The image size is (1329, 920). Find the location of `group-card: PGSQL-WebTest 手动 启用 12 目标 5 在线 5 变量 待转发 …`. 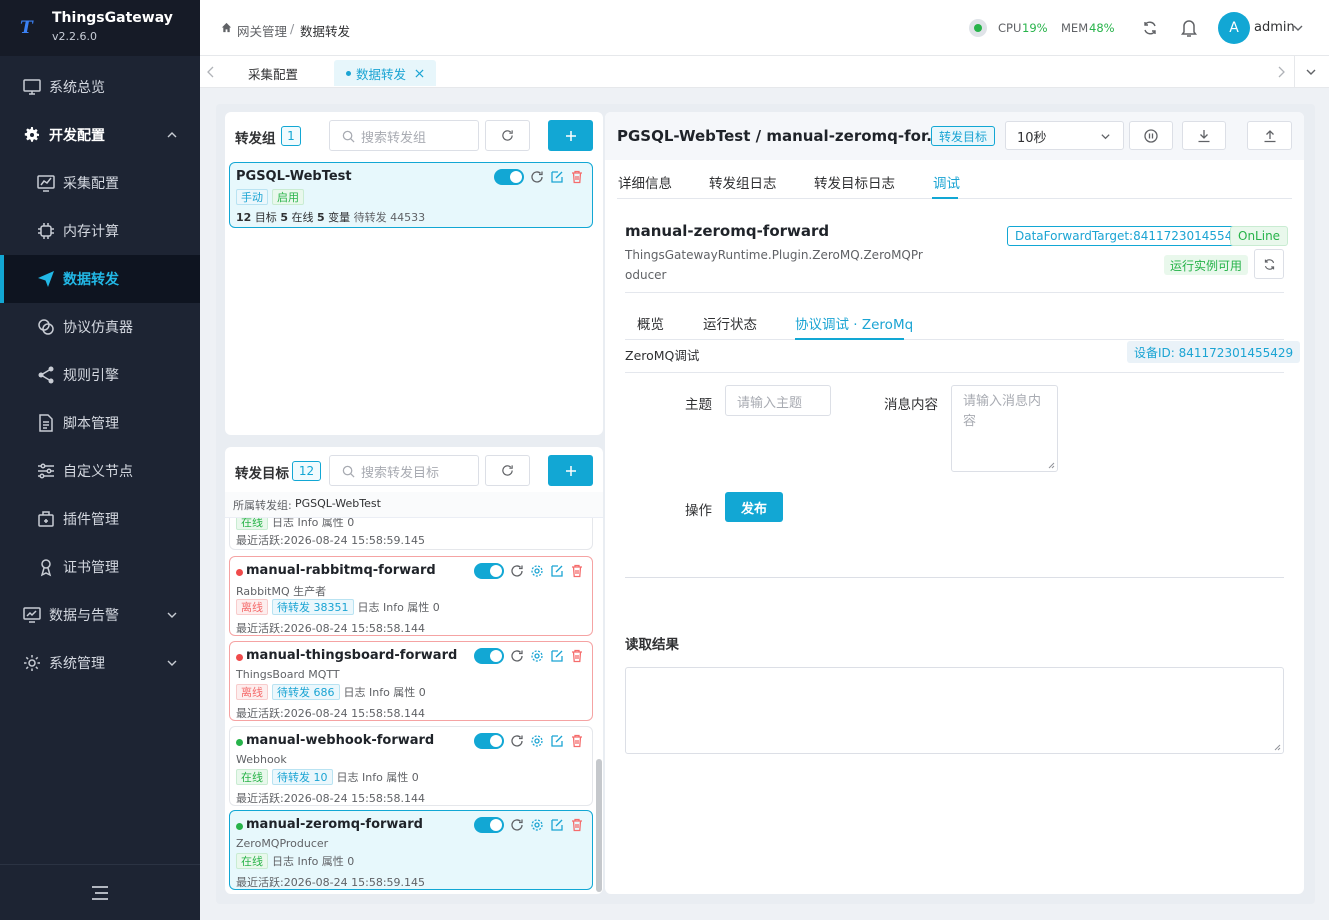

group-card: PGSQL-WebTest 手动 启用 12 目标 5 在线 5 变量 待转发 … is located at coordinates (411, 195).